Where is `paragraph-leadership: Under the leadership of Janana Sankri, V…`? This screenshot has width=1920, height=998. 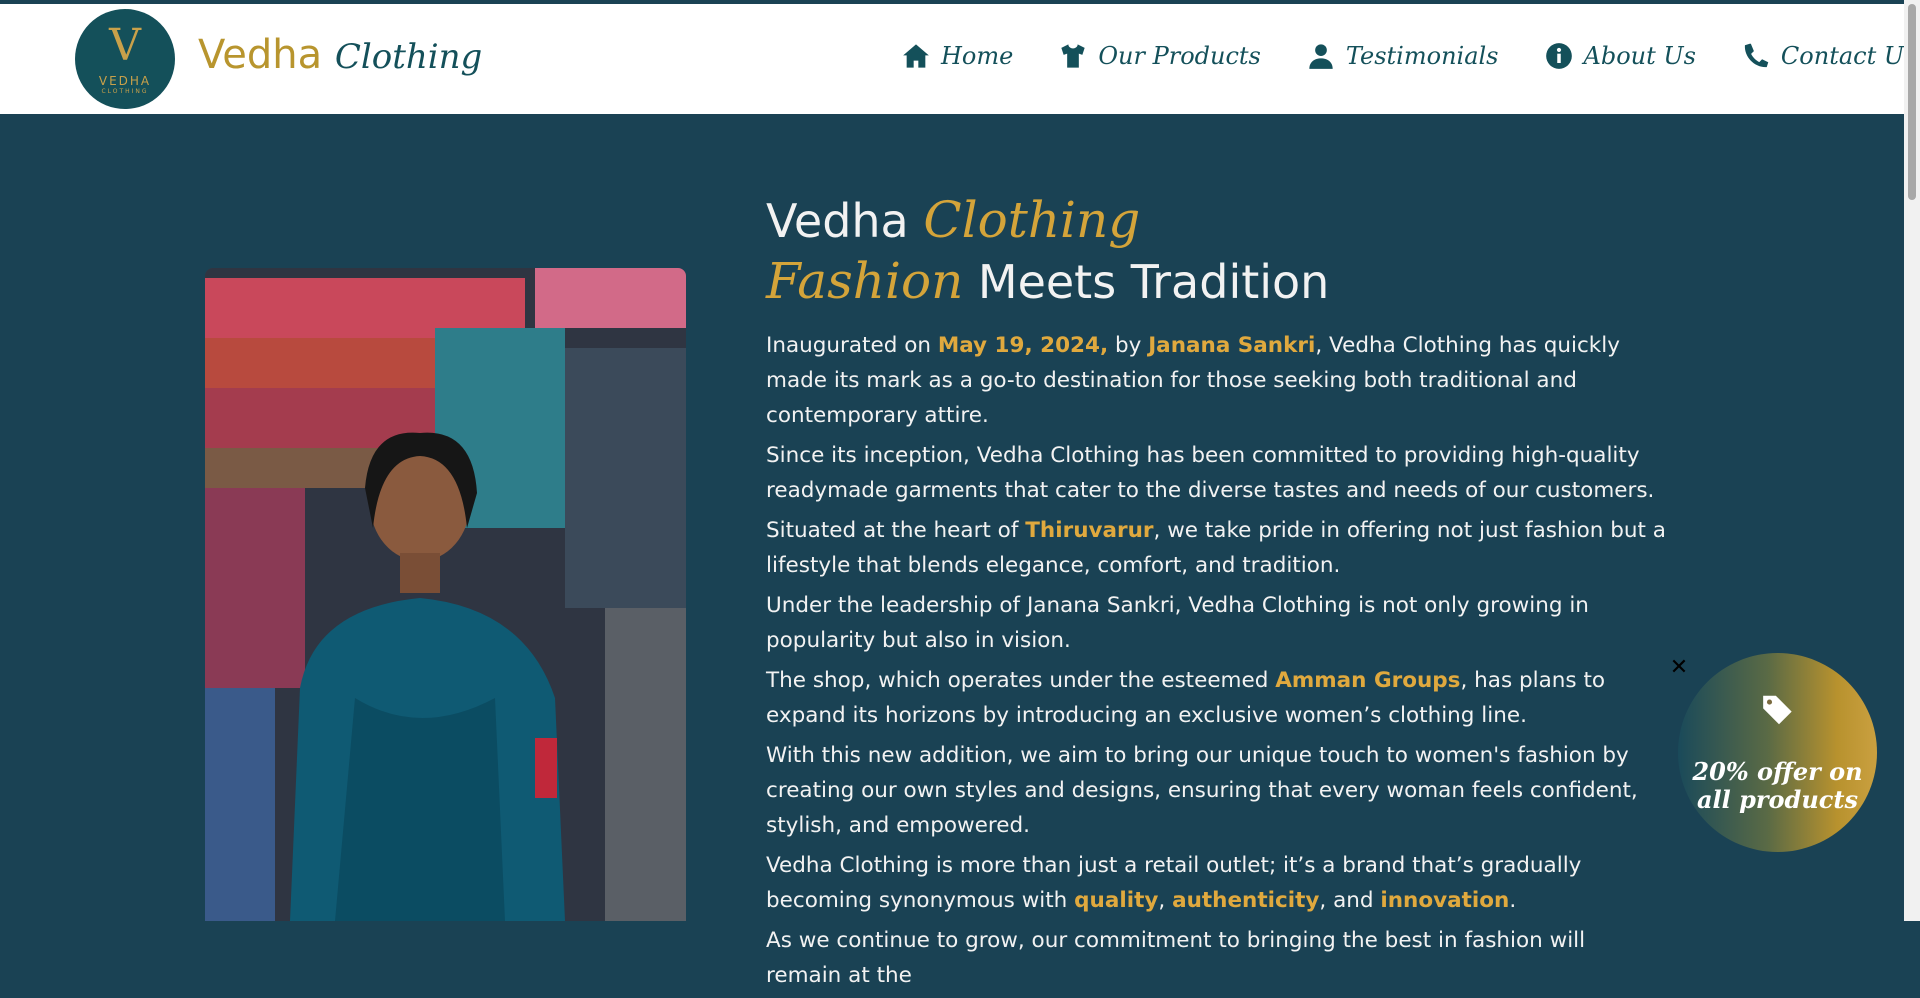 paragraph-leadership: Under the leadership of Janana Sankri, V… is located at coordinates (1177, 623).